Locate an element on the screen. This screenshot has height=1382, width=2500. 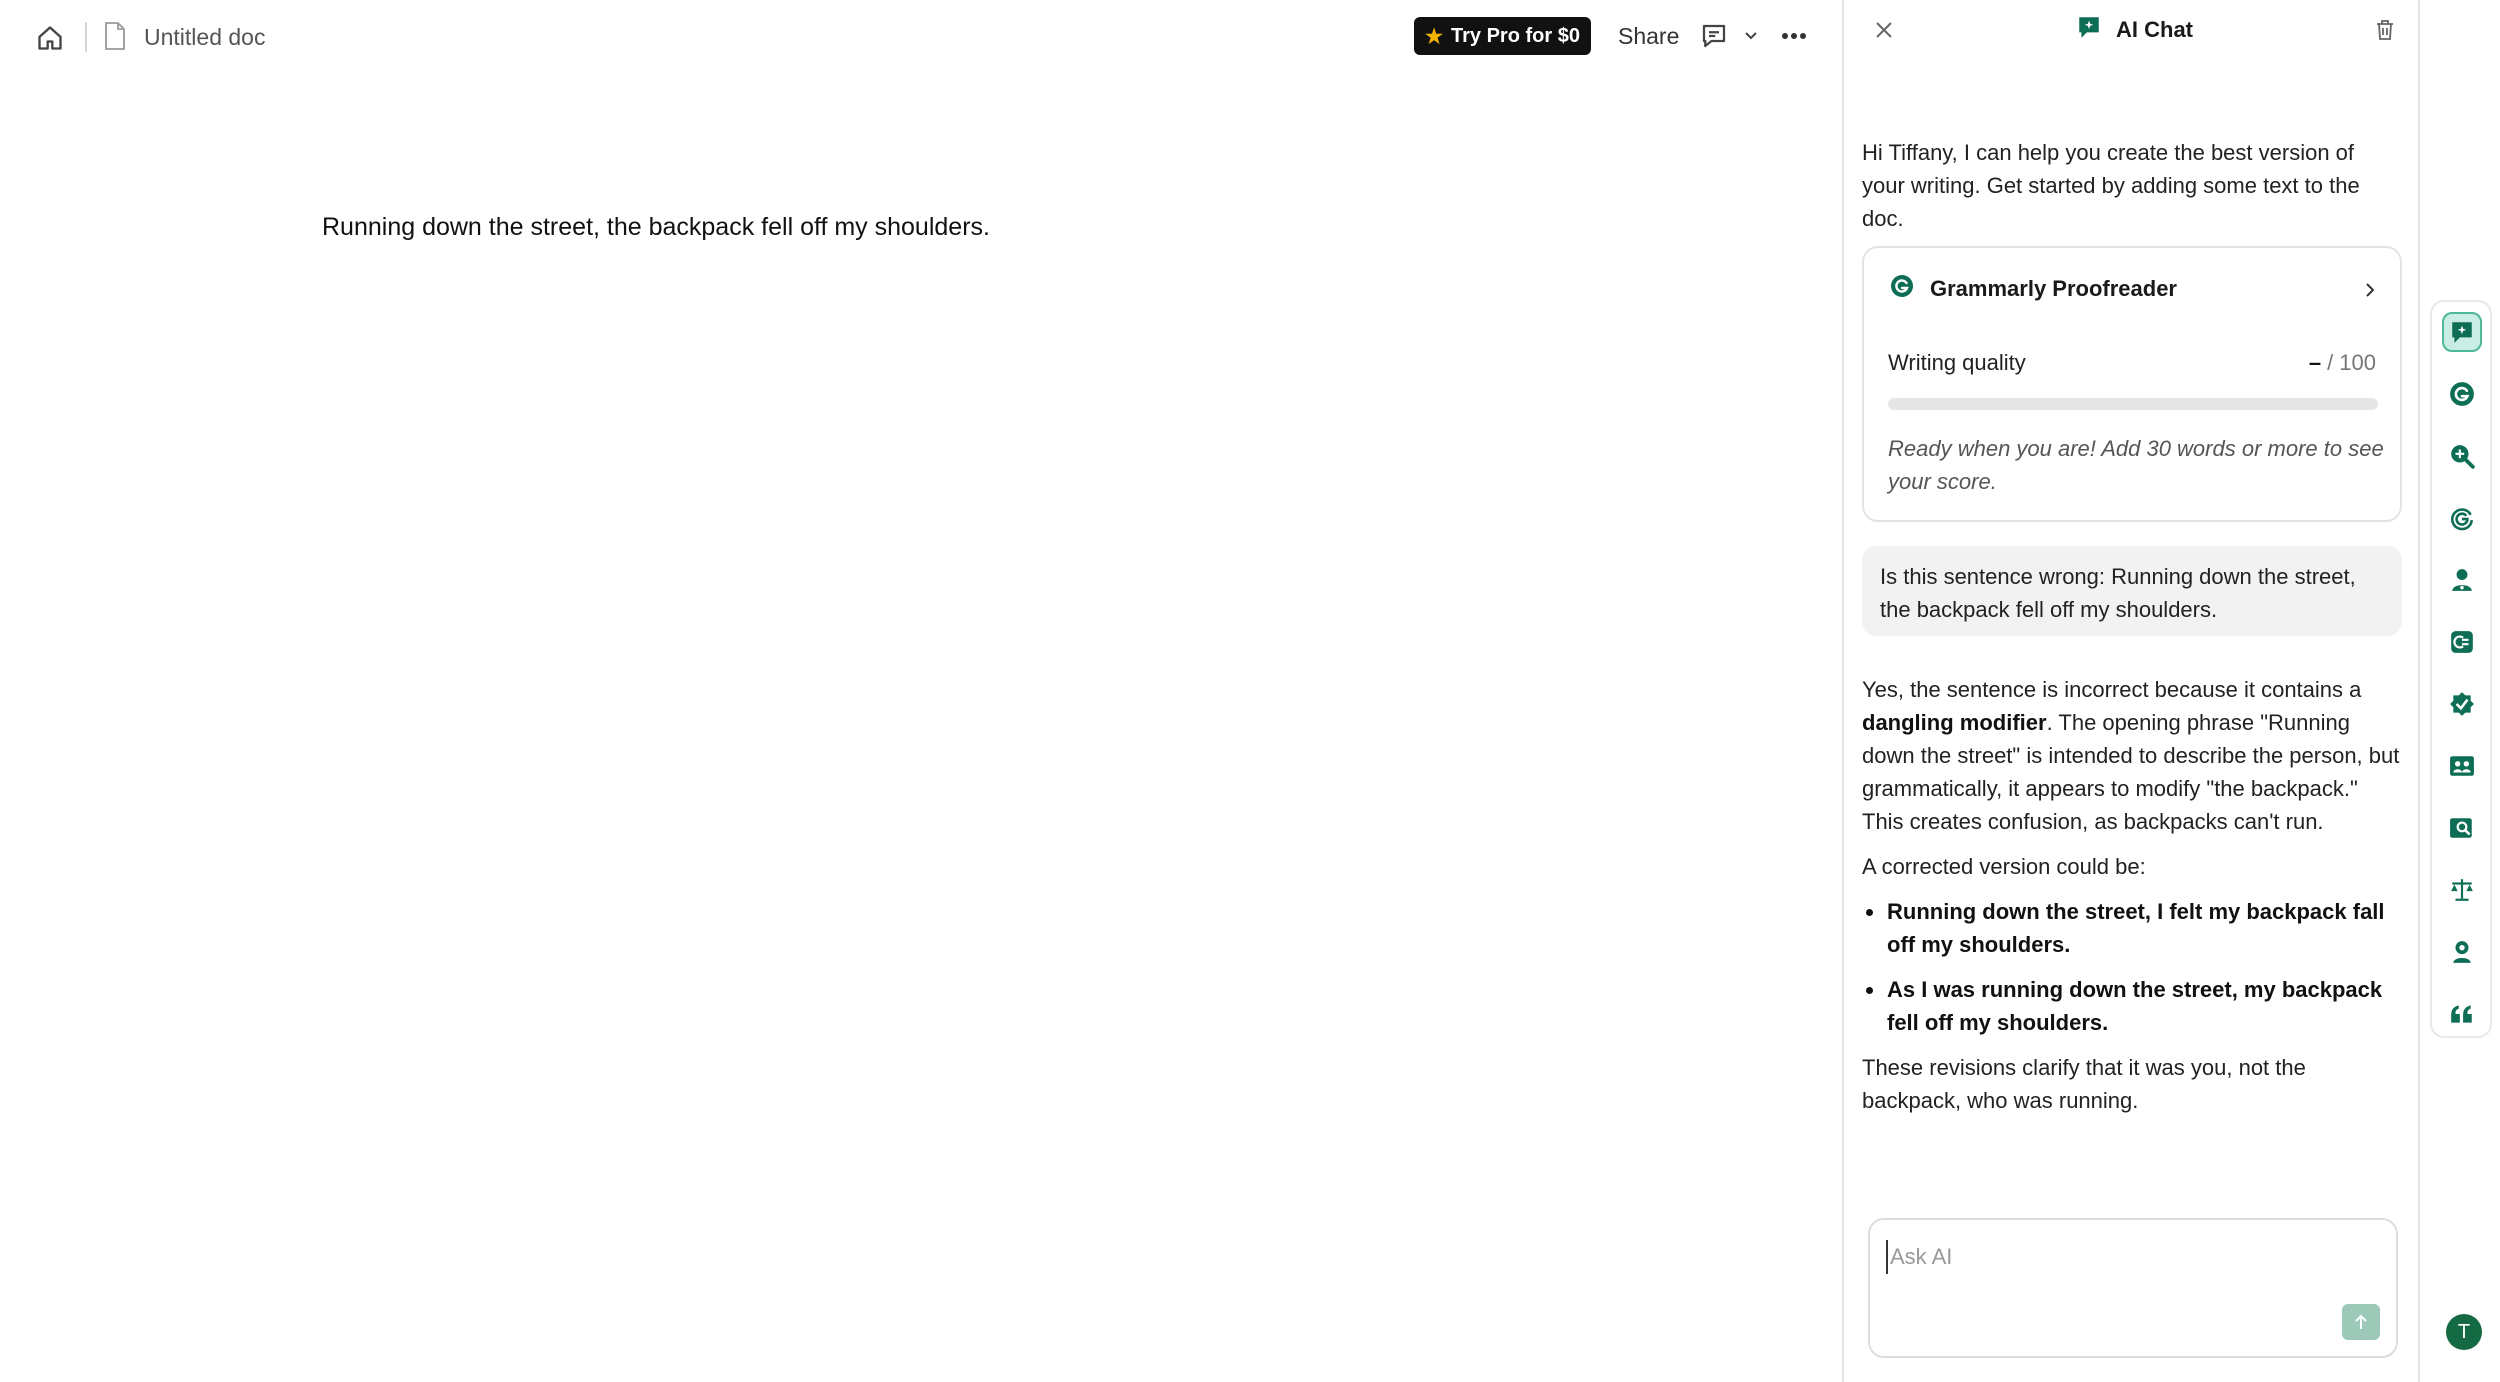
more-options-icon is located at coordinates (1794, 36).